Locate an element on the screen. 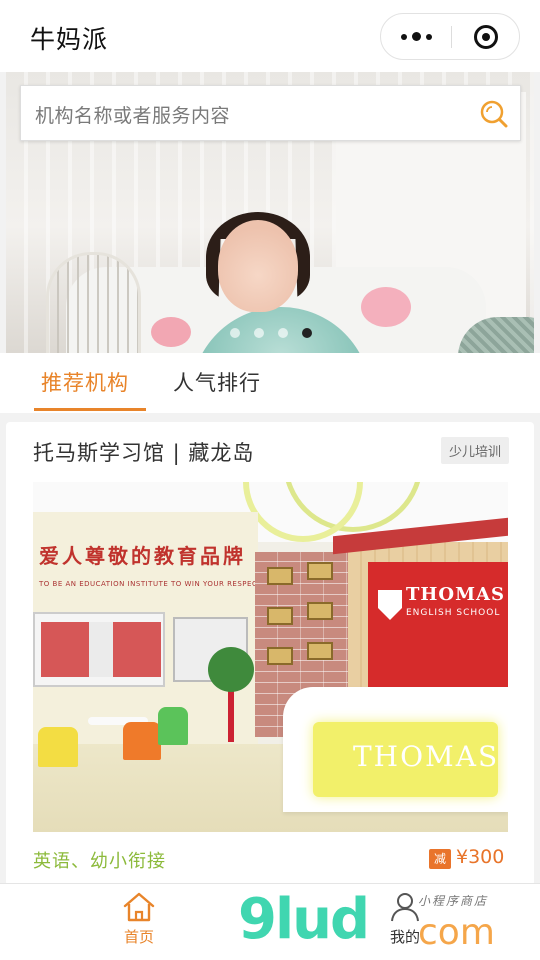  nav-home-label: 首页 is located at coordinates (138, 937).